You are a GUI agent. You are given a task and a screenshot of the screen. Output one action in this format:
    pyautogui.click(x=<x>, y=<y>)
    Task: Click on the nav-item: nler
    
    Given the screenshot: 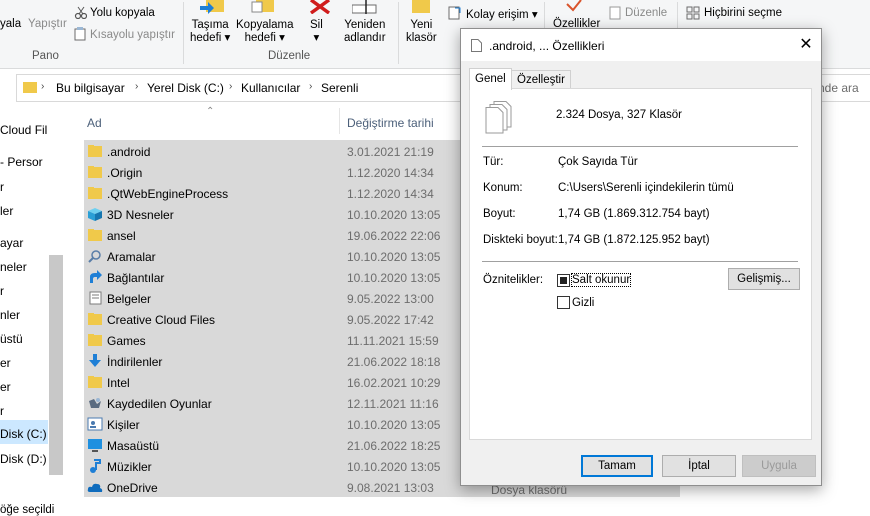 What is the action you would take?
    pyautogui.click(x=10, y=315)
    